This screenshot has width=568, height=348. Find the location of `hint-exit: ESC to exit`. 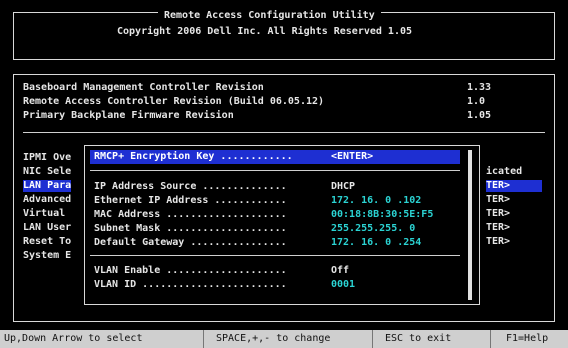

hint-exit: ESC to exit is located at coordinates (418, 338).